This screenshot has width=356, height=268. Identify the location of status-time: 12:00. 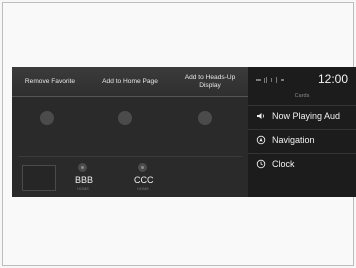
(332, 79).